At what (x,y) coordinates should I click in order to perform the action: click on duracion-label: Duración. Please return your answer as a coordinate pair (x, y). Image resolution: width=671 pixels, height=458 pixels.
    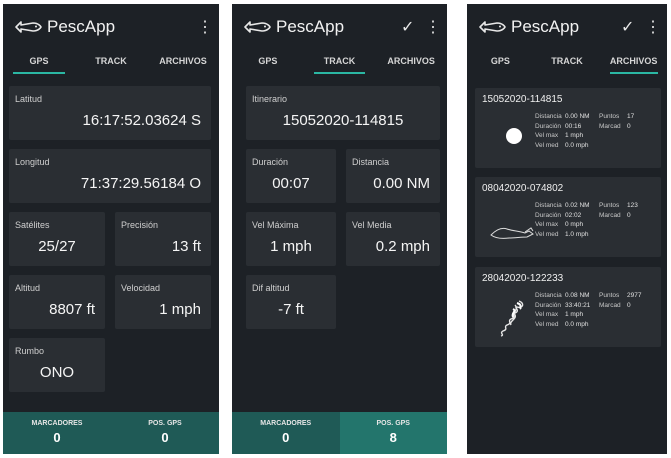
    Looking at the image, I should click on (270, 162).